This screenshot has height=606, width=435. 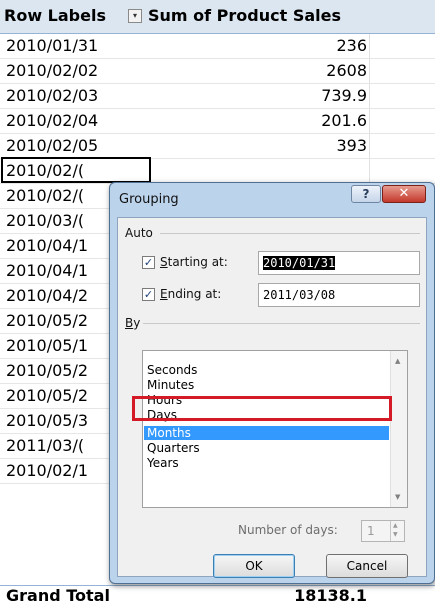 What do you see at coordinates (52, 145) in the screenshot?
I see `row-label: 2010/02/05` at bounding box center [52, 145].